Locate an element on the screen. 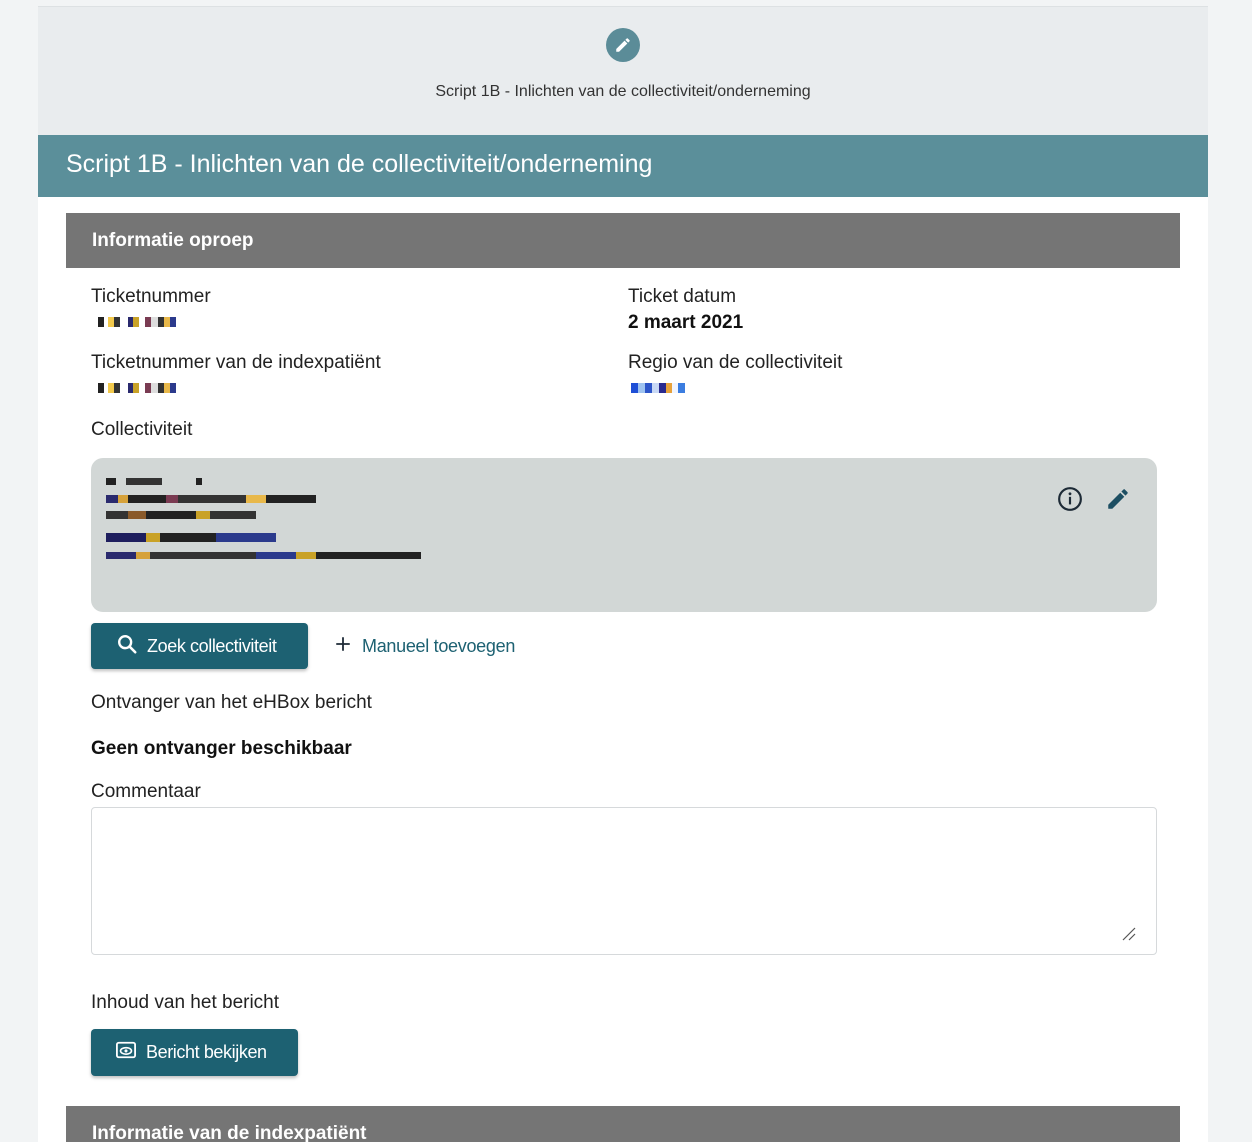  ticket-number-value-redacted is located at coordinates (137, 322).